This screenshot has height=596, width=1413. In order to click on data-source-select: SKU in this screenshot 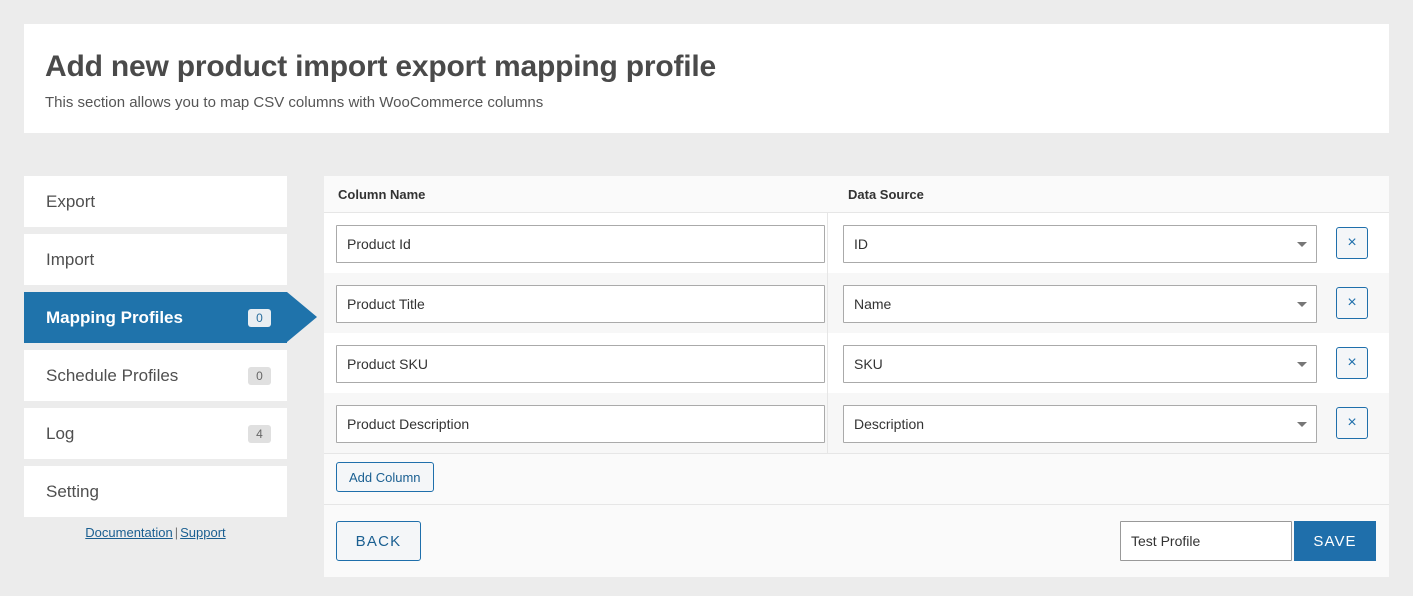, I will do `click(1080, 364)`.